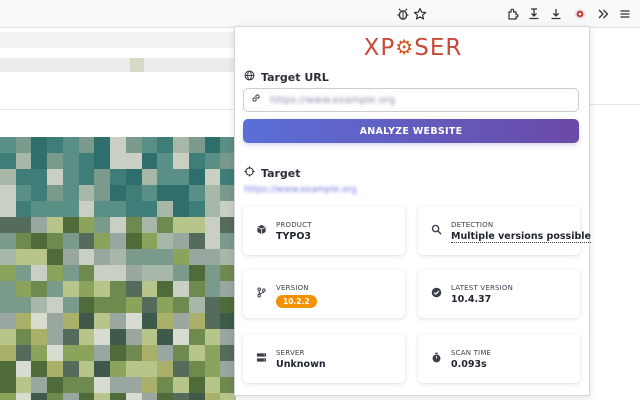 Image resolution: width=640 pixels, height=400 pixels. Describe the element at coordinates (534, 14) in the screenshot. I see `save-icon` at that location.